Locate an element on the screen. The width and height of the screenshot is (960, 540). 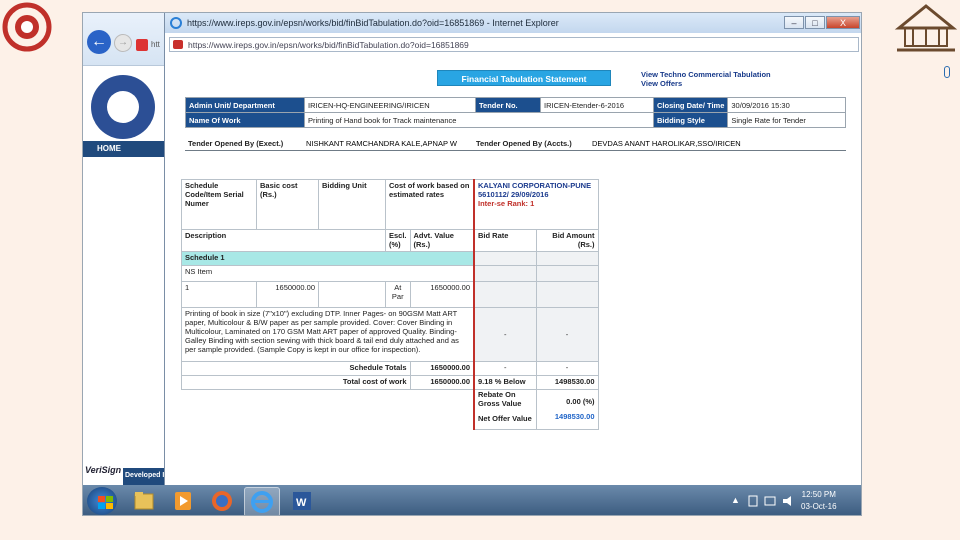
word-icon: W is located at coordinates (302, 501).